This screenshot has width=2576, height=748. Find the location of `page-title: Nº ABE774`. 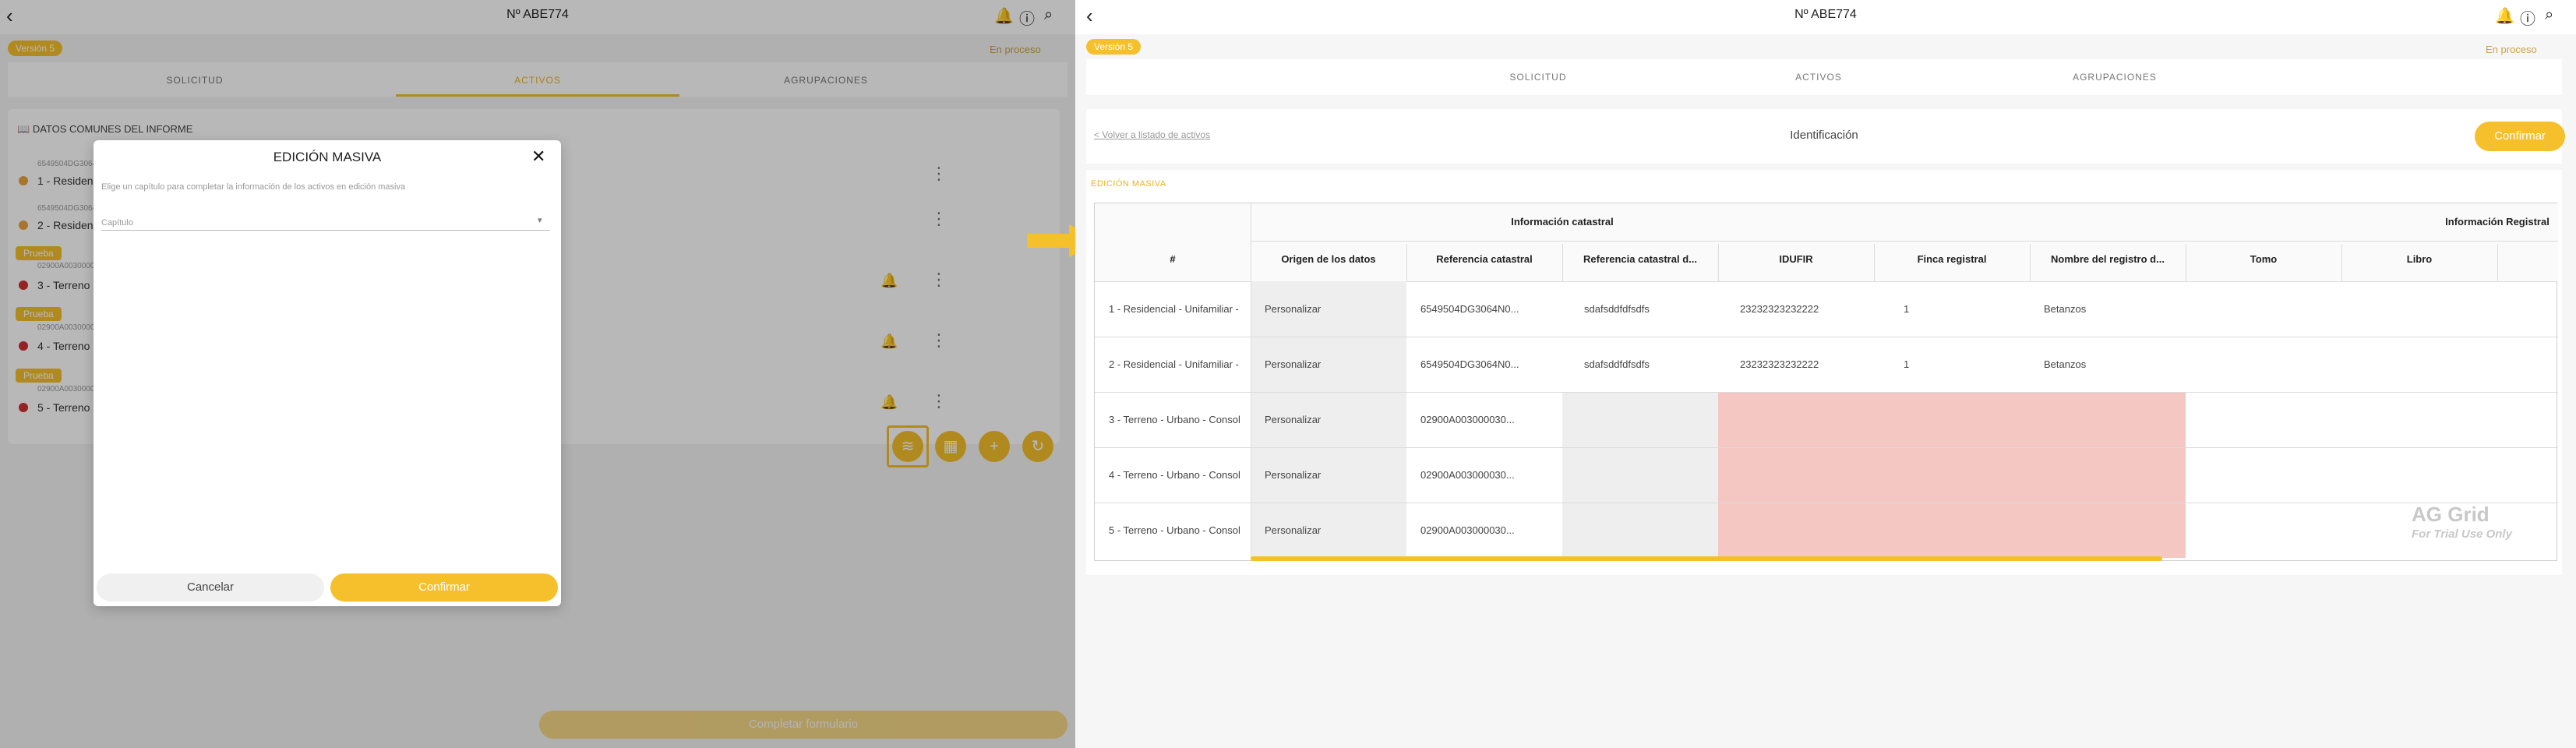

page-title: Nº ABE774 is located at coordinates (1825, 14).